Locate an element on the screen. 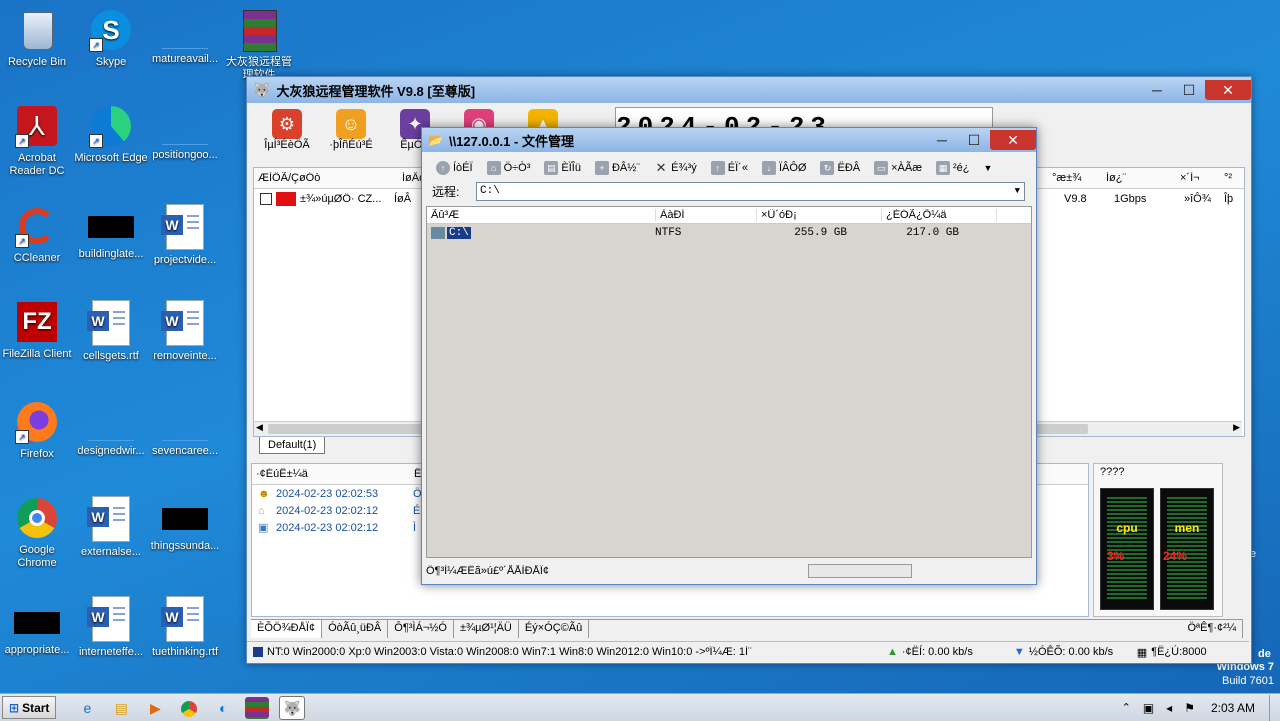  fm-close-button: ✕ is located at coordinates (1013, 140).